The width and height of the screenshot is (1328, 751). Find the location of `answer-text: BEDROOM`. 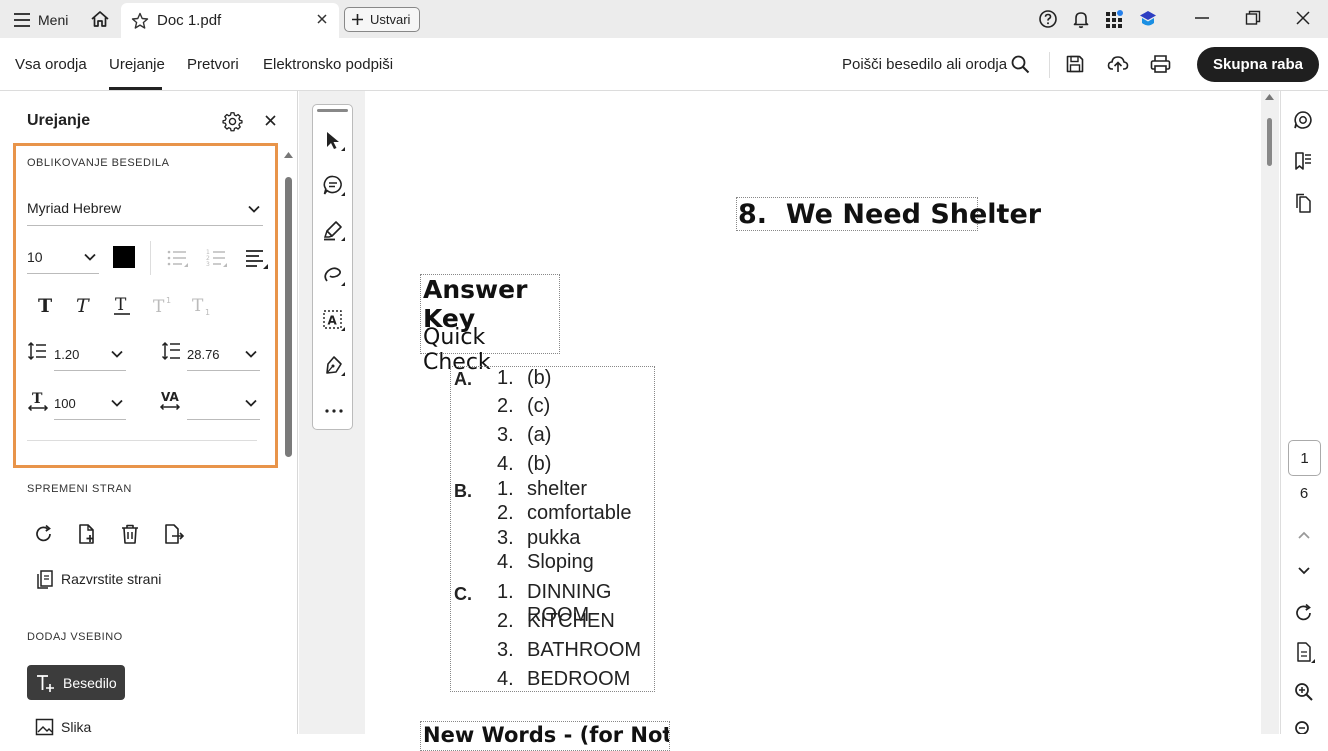

answer-text: BEDROOM is located at coordinates (578, 679).